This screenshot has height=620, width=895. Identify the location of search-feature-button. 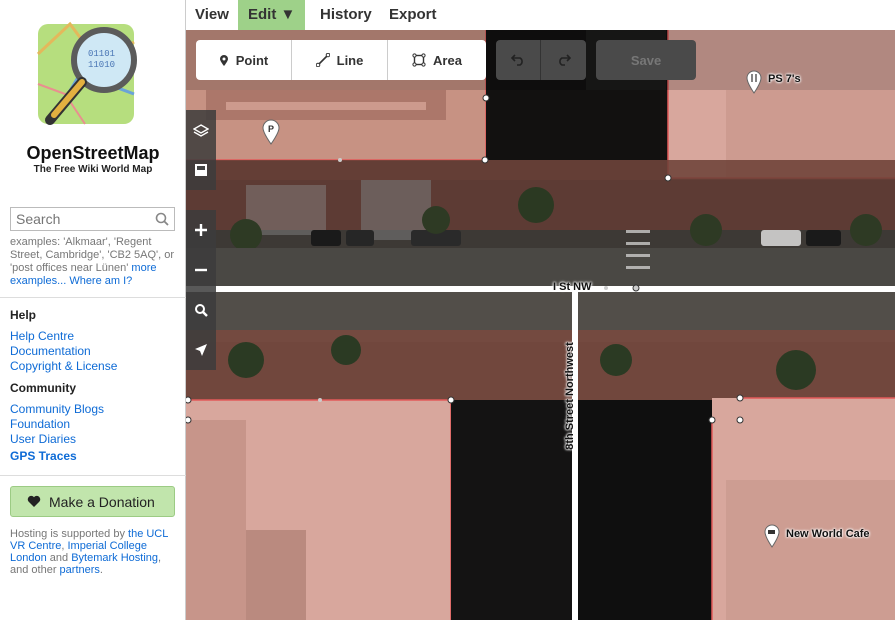
(201, 310).